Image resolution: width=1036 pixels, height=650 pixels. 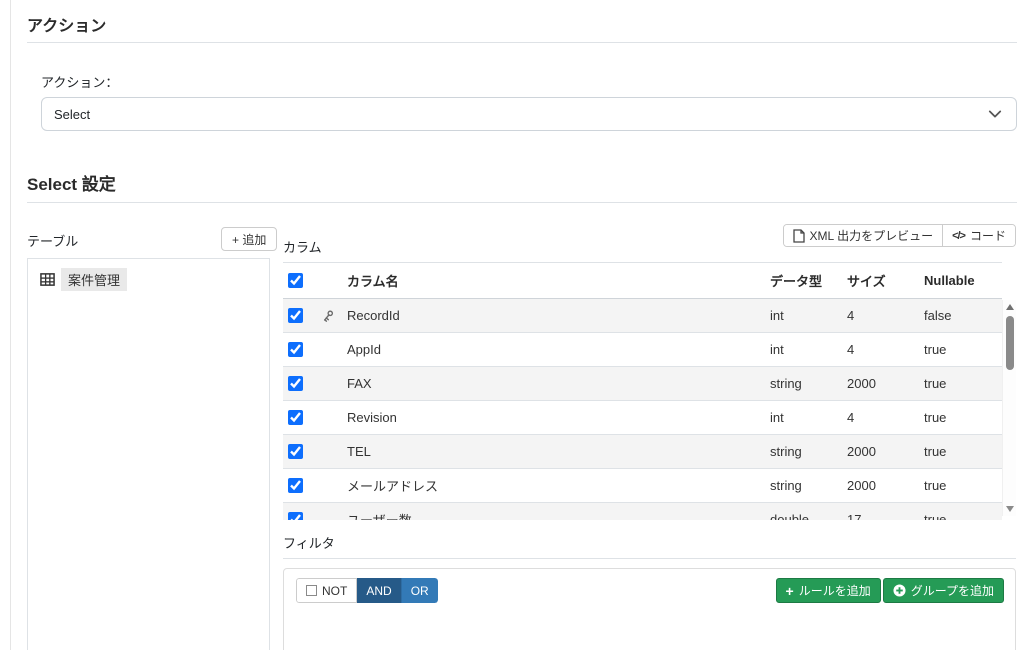 What do you see at coordinates (67, 26) in the screenshot?
I see `action-section-title: アクション` at bounding box center [67, 26].